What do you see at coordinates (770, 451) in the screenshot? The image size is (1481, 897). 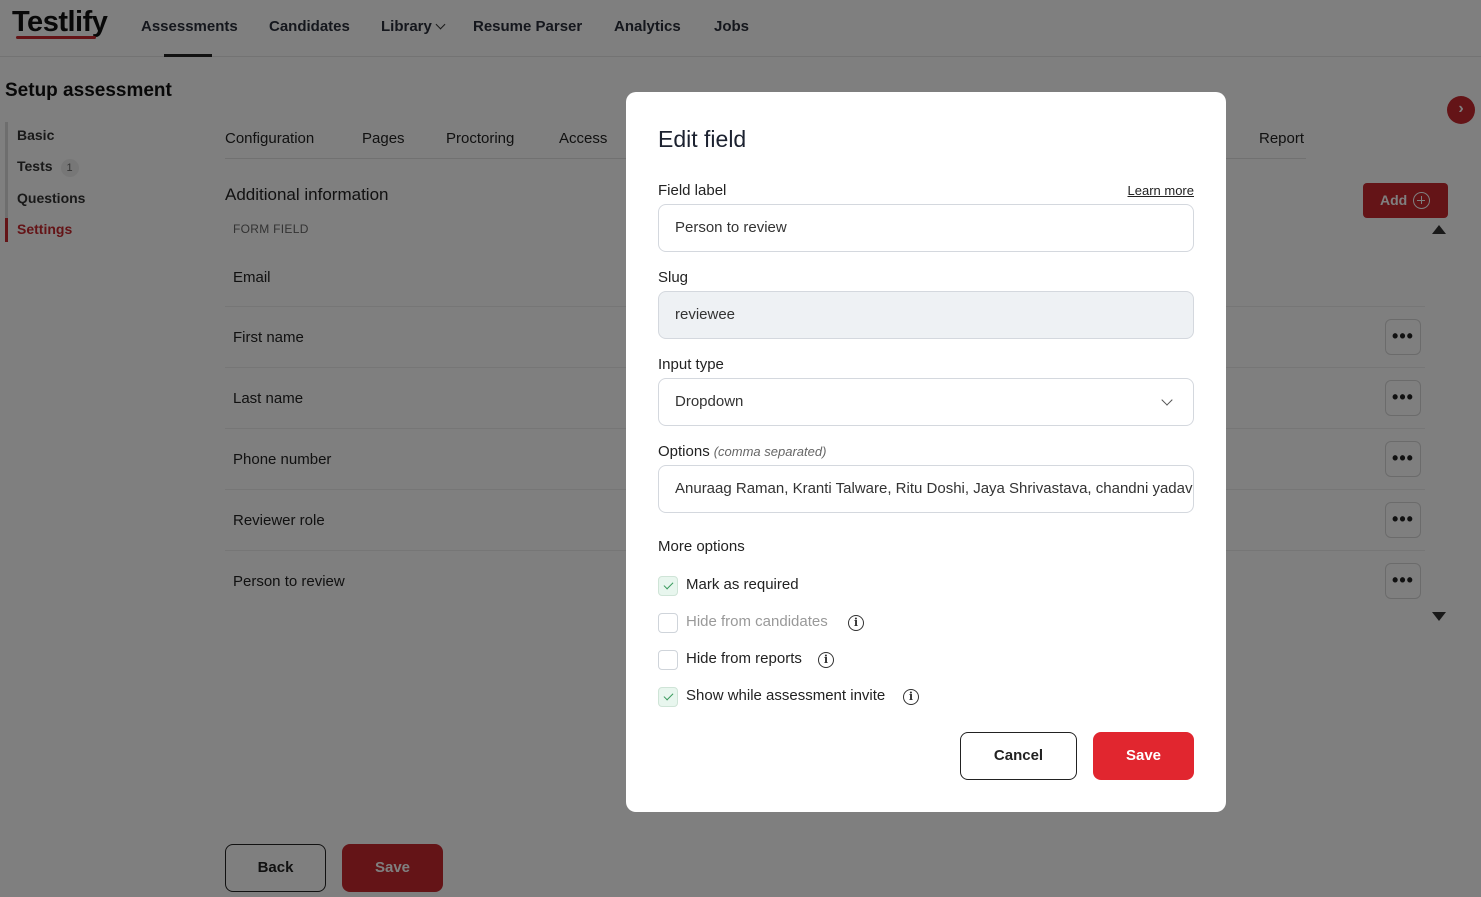 I see `options-hint: (comma separated)` at bounding box center [770, 451].